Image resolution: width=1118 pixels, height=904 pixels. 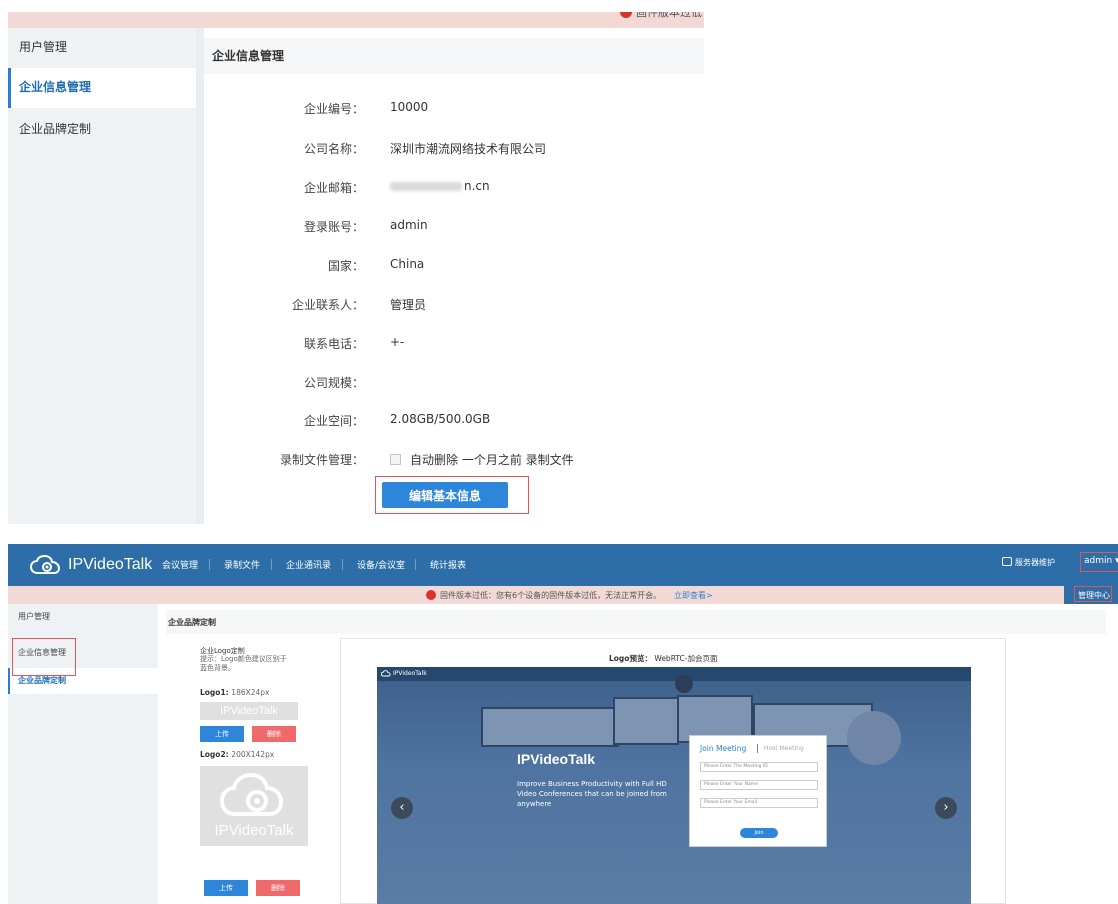 What do you see at coordinates (492, 460) in the screenshot?
I see `auto-delete-label: 自动删除 一个月之前 录制文件` at bounding box center [492, 460].